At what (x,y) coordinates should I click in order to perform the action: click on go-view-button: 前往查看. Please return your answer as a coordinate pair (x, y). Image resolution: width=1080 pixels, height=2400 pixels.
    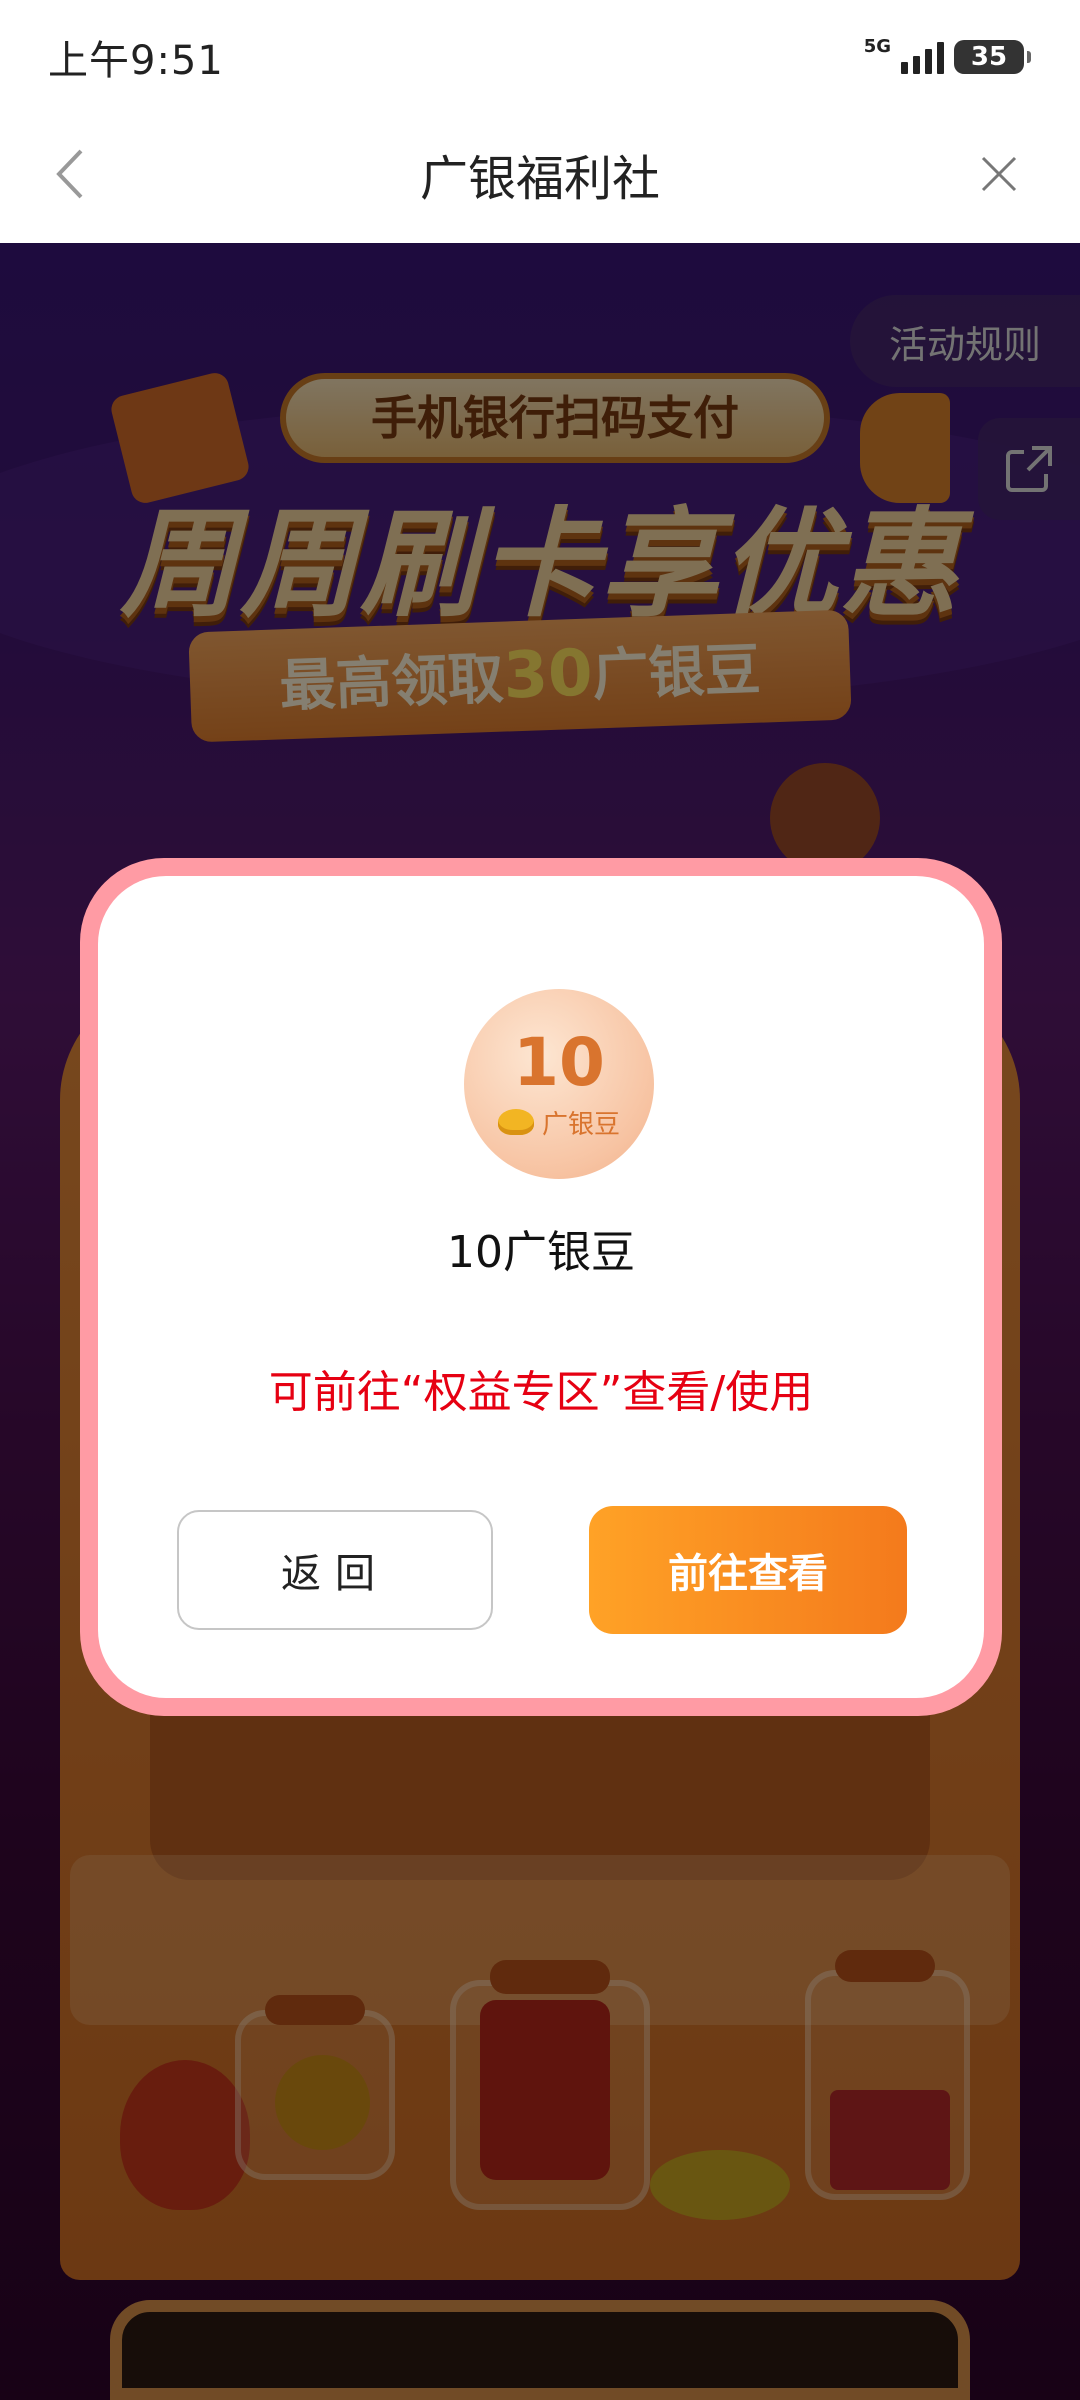
    Looking at the image, I should click on (748, 1570).